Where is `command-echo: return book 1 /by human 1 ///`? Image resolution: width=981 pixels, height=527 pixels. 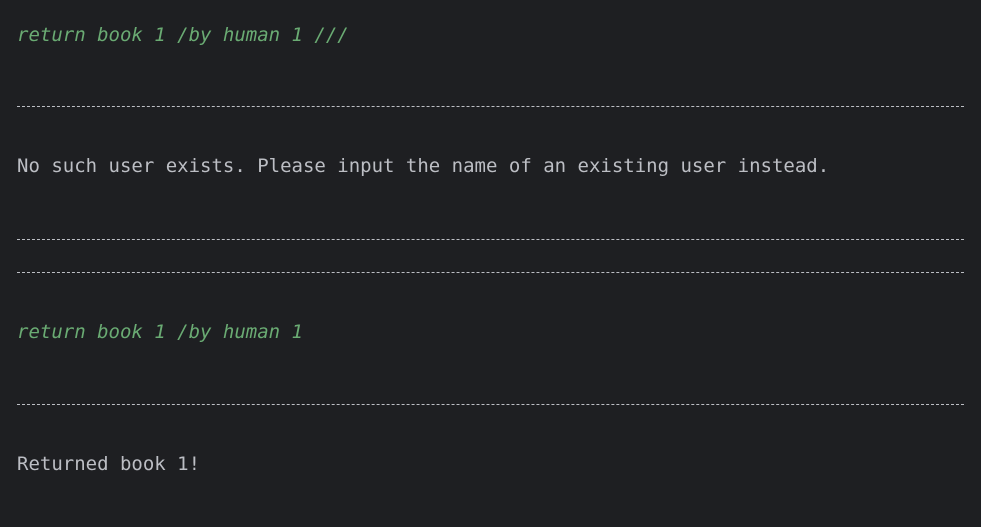
command-echo: return book 1 /by human 1 /// is located at coordinates (183, 35).